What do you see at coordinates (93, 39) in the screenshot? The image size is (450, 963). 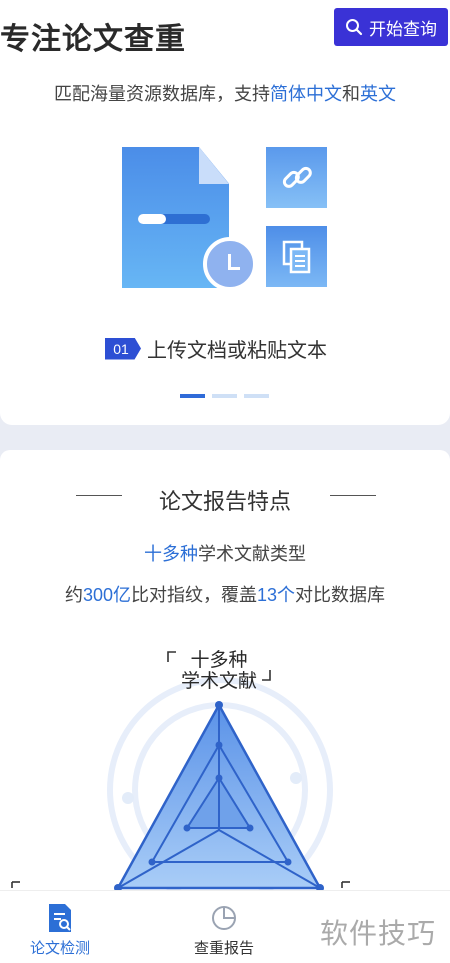 I see `page-title: 专注论文查重` at bounding box center [93, 39].